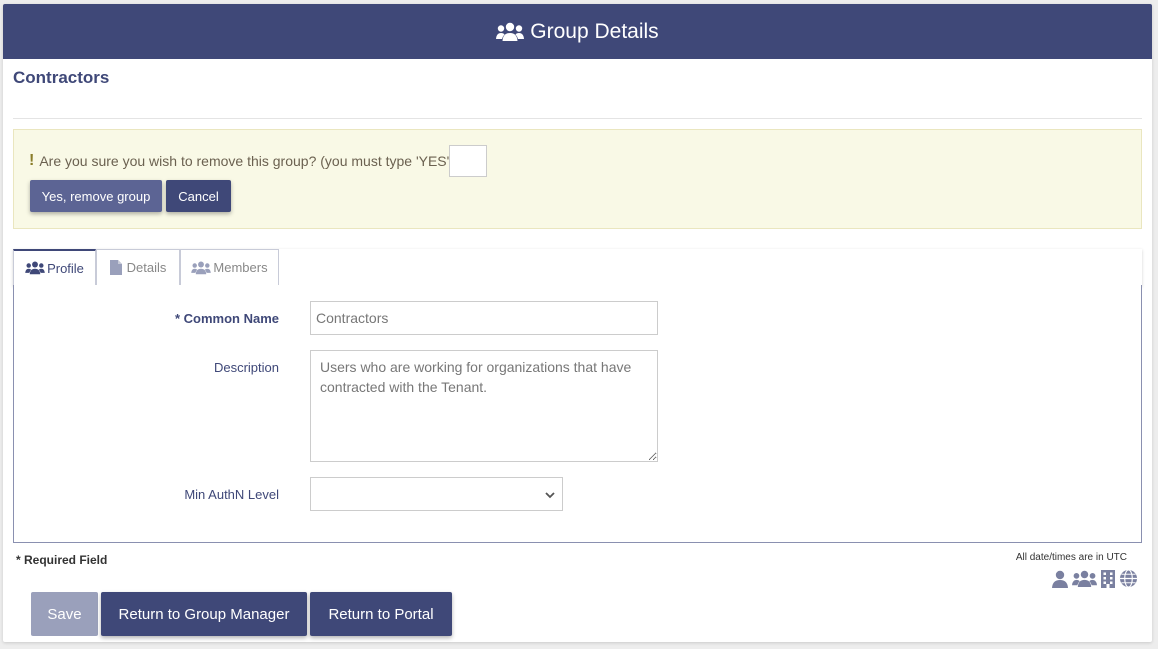  Describe the element at coordinates (64, 614) in the screenshot. I see `save-button: Save` at that location.